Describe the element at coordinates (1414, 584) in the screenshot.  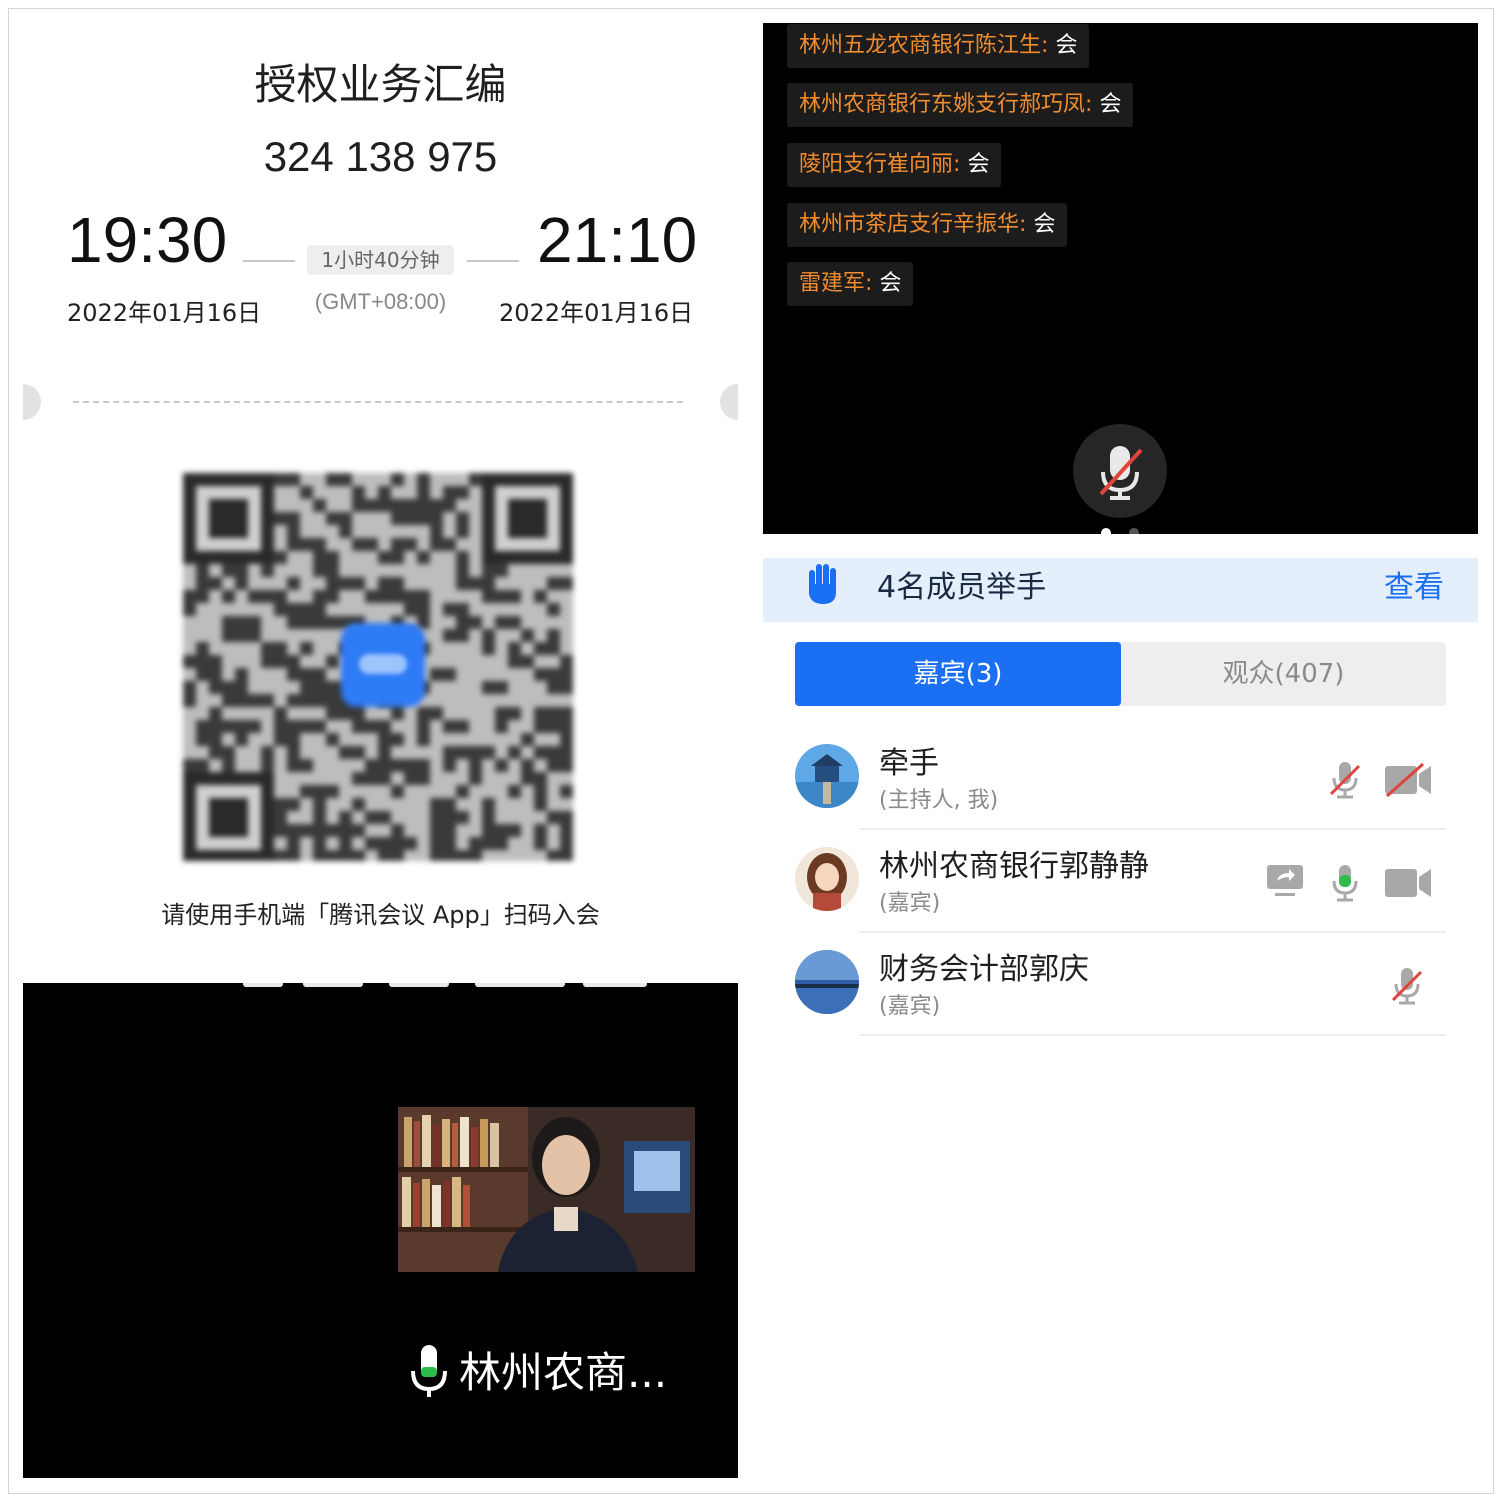
I see `view-raised-hands-link: 查看` at that location.